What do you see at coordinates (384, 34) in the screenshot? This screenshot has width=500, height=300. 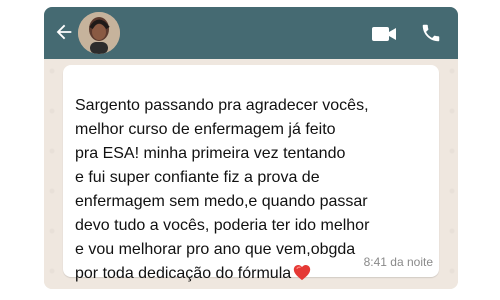 I see `video-camera-icon` at bounding box center [384, 34].